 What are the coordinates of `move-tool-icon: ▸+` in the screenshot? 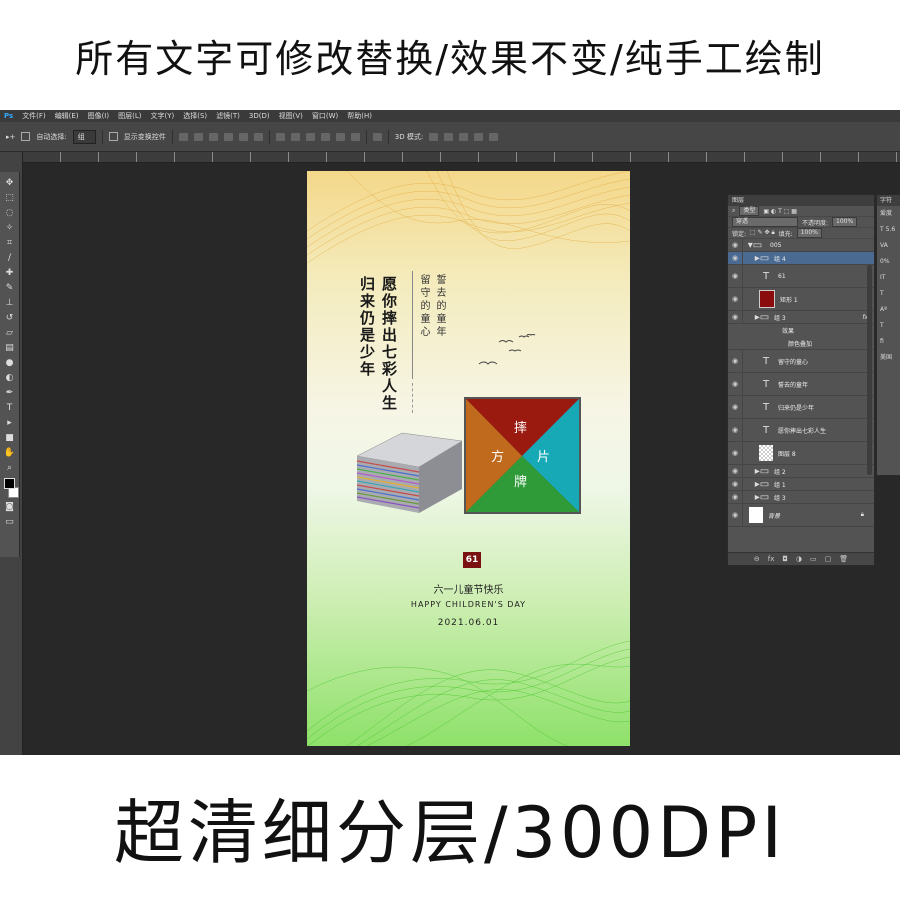 It's located at (10, 137).